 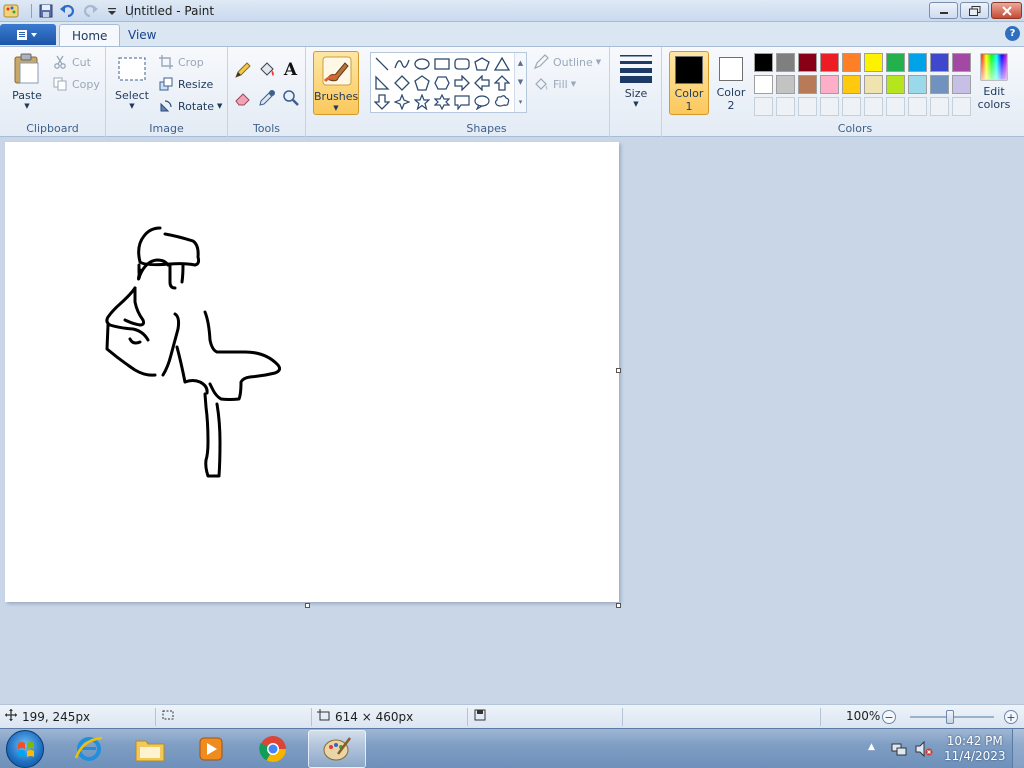 What do you see at coordinates (46, 11) in the screenshot?
I see `save-icon` at bounding box center [46, 11].